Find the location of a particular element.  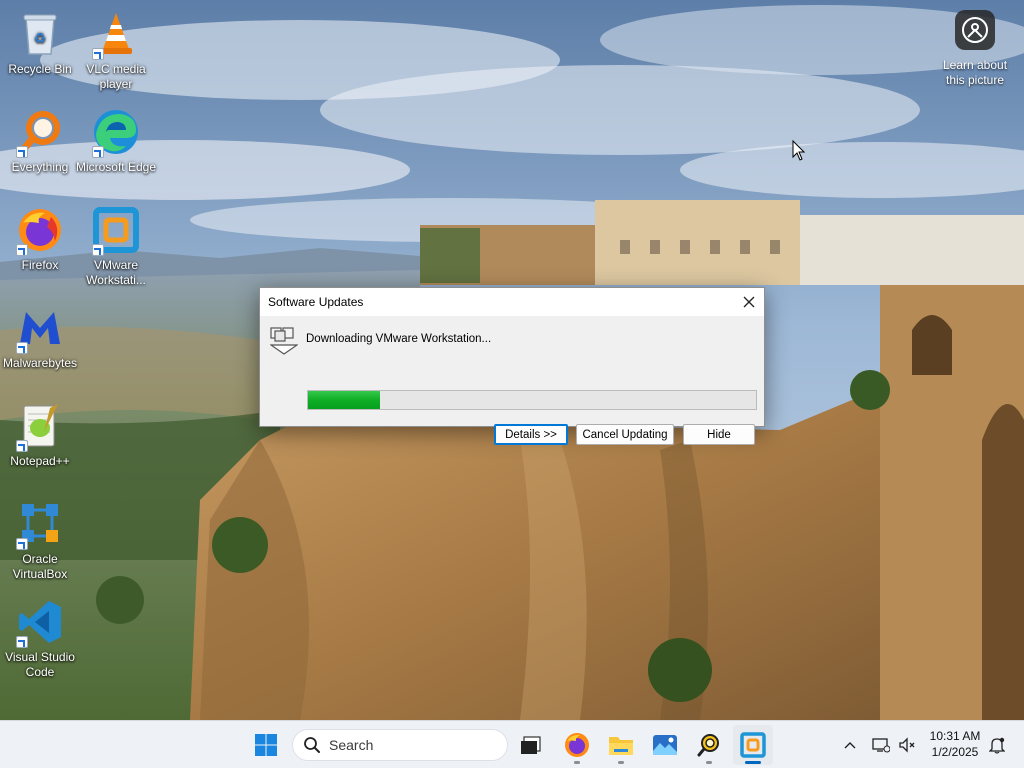

desktop-icon-notepadpp: Notepad++ is located at coordinates (40, 434).